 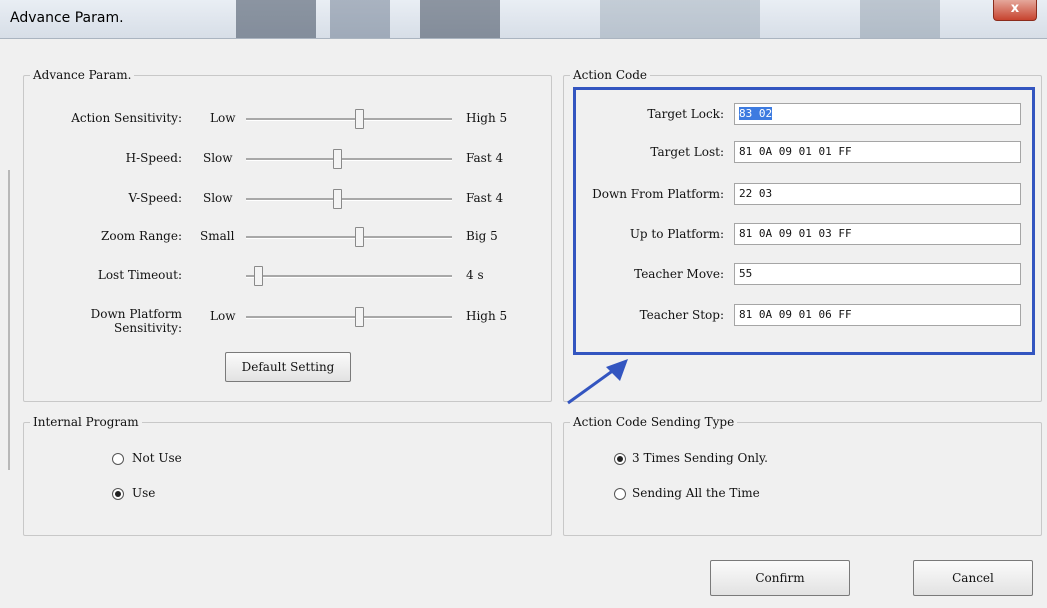 I want to click on slider-label: Down Platform Sensitivity:, so click(x=136, y=321).